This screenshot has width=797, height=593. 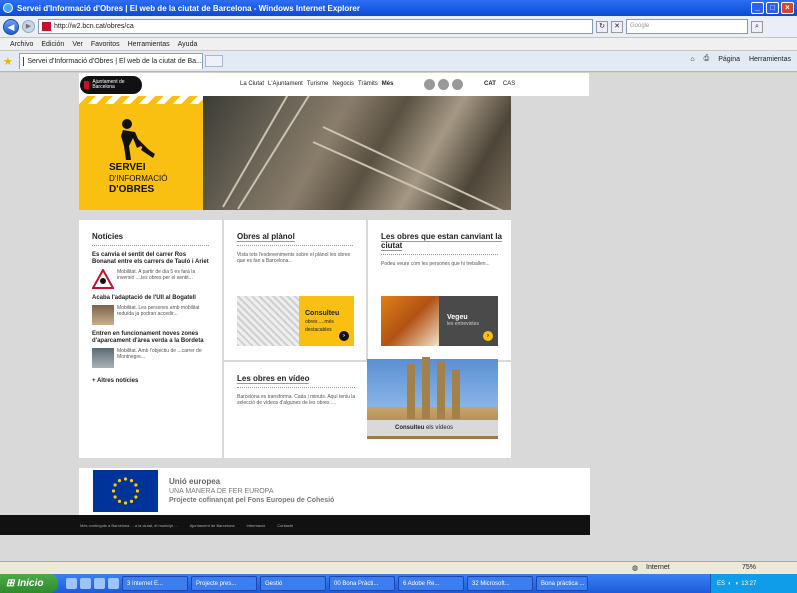 I want to click on tools-menu: Herramientas, so click(x=770, y=59).